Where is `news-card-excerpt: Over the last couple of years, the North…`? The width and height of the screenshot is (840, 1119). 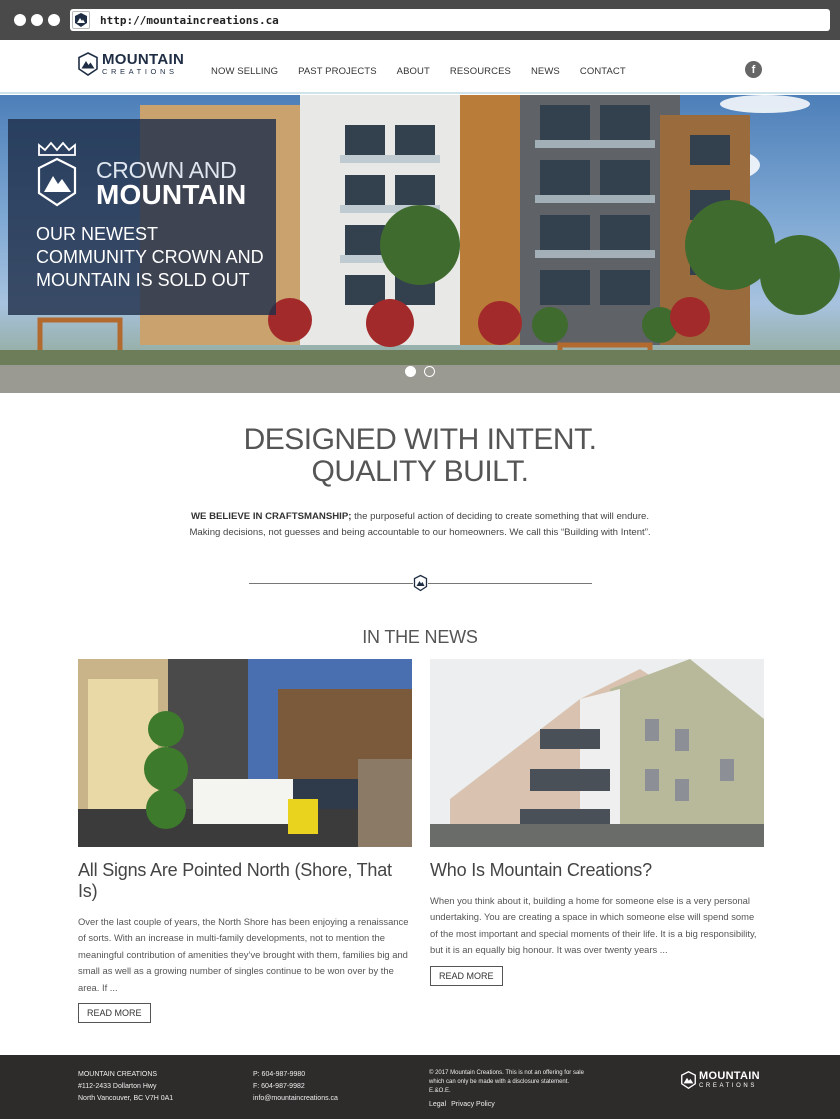 news-card-excerpt: Over the last couple of years, the North… is located at coordinates (243, 954).